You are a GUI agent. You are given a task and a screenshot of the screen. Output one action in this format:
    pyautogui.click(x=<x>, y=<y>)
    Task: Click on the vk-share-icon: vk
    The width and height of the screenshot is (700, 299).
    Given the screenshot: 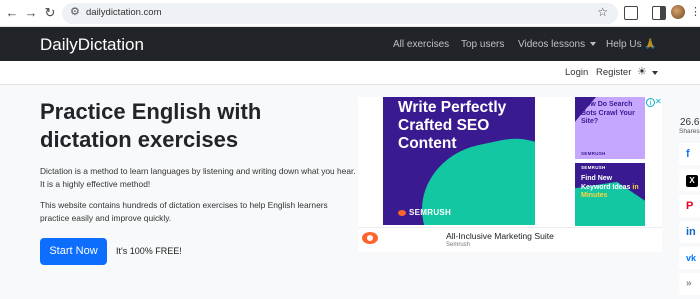 What is the action you would take?
    pyautogui.click(x=689, y=258)
    